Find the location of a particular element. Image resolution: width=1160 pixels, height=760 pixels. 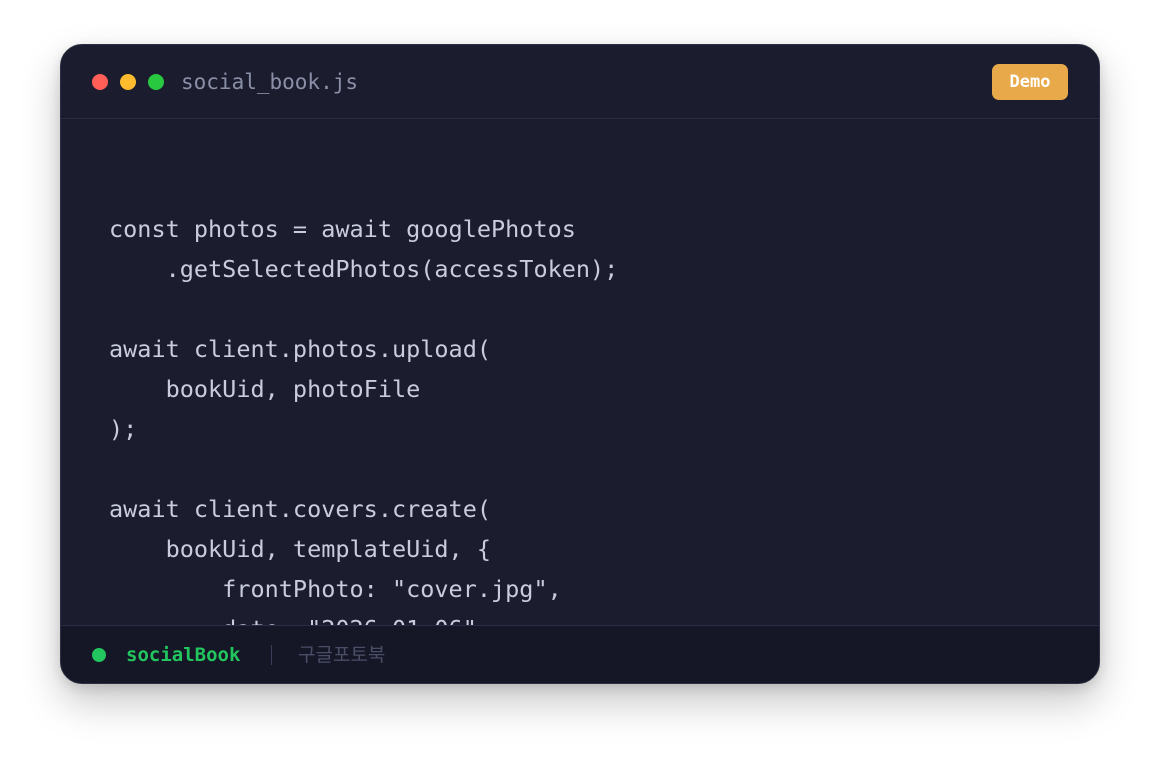

close-window-button is located at coordinates (100, 82).